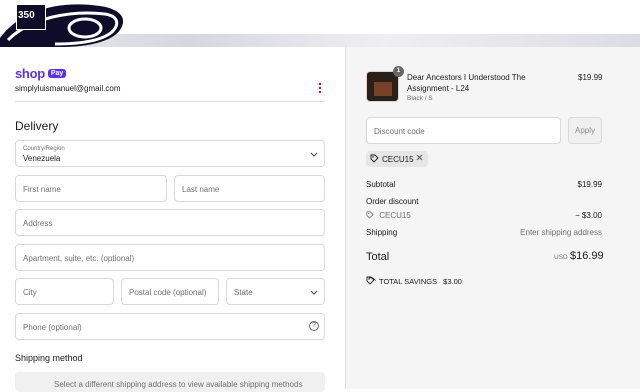 Image resolution: width=640 pixels, height=392 pixels. What do you see at coordinates (320, 88) in the screenshot?
I see `vertical-dots-icon` at bounding box center [320, 88].